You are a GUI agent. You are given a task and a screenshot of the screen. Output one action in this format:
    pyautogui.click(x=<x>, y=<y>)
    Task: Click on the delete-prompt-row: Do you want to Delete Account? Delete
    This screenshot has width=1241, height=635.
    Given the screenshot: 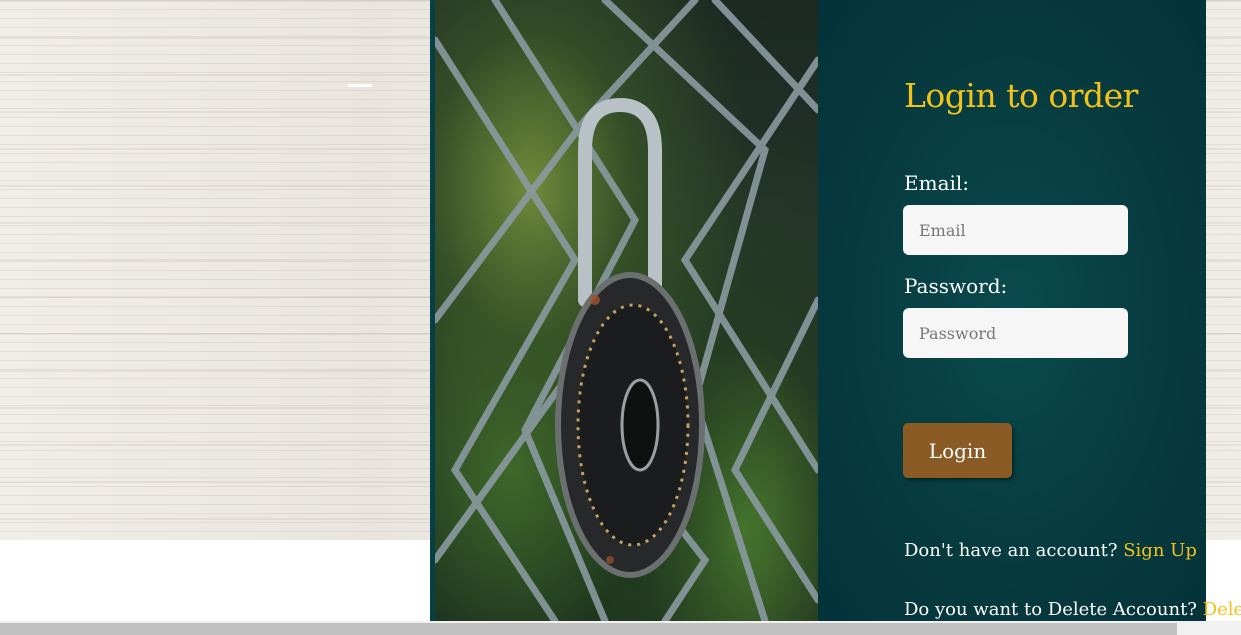 What is the action you would take?
    pyautogui.click(x=1072, y=609)
    